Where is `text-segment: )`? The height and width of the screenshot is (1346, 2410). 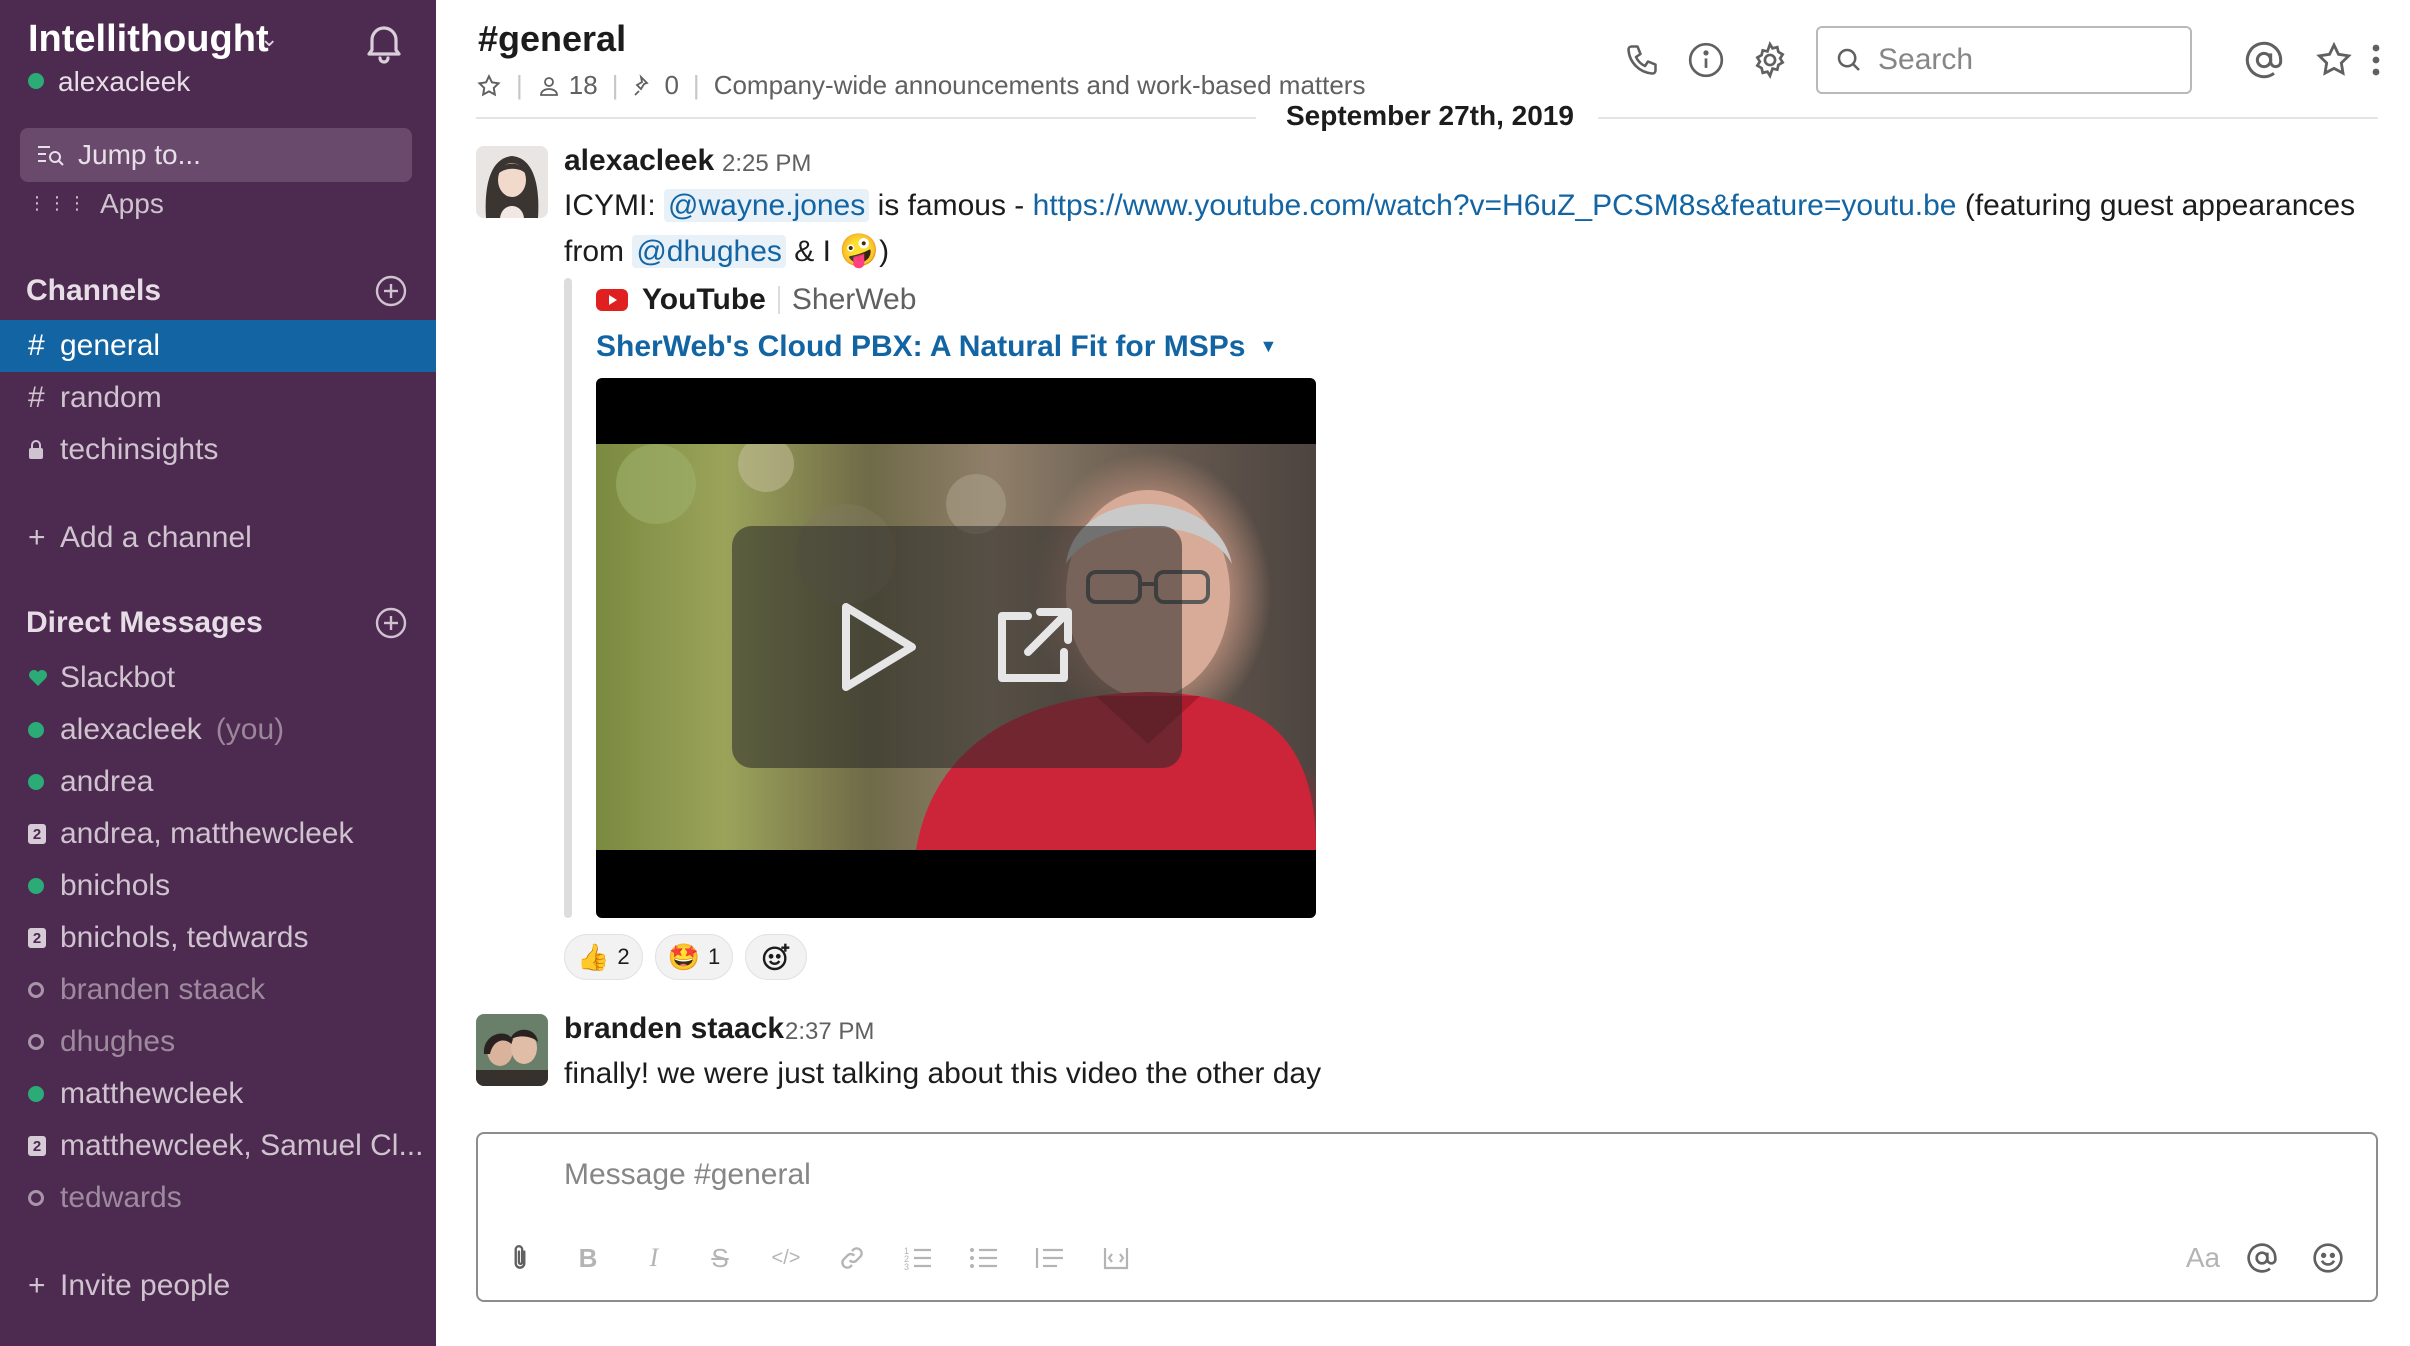 text-segment: ) is located at coordinates (884, 251).